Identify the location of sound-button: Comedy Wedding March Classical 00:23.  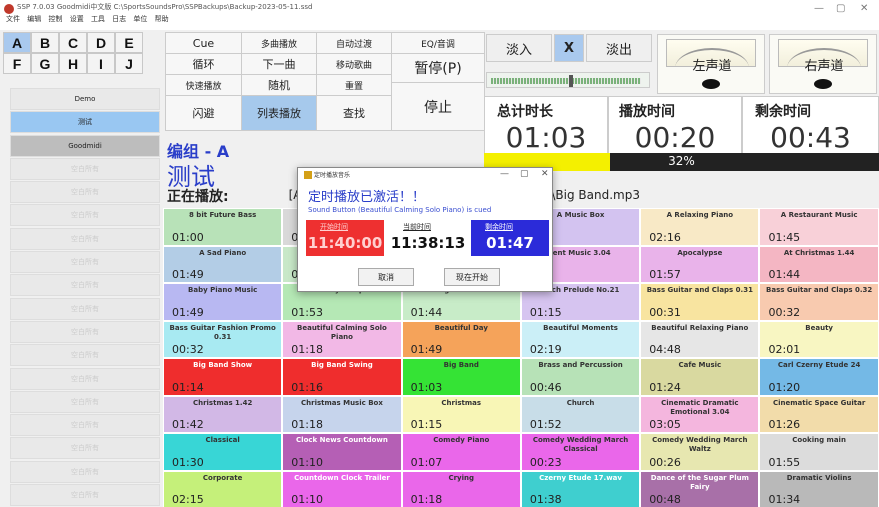
(580, 452).